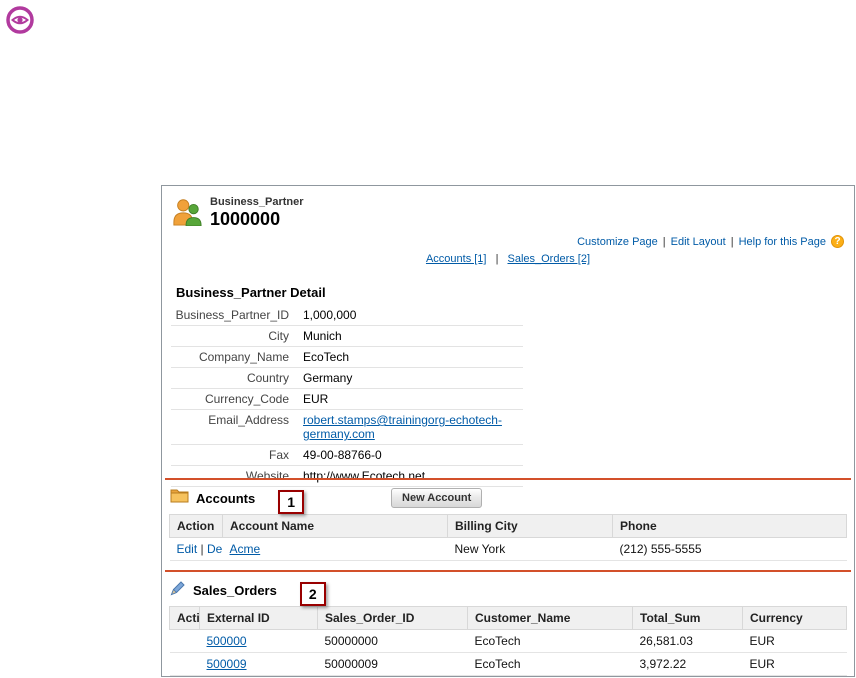  What do you see at coordinates (278, 455) in the screenshot?
I see `field-label: Fax` at bounding box center [278, 455].